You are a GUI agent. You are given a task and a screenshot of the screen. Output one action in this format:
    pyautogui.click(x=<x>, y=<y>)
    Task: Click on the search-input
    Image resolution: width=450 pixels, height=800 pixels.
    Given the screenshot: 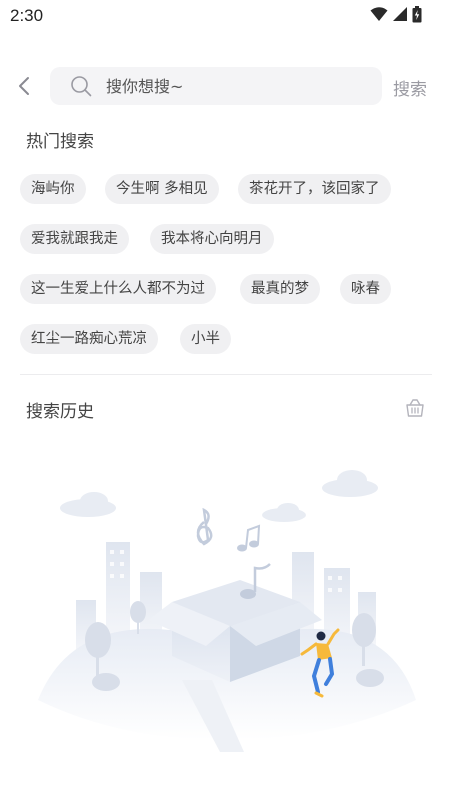 What is the action you would take?
    pyautogui.click(x=236, y=86)
    